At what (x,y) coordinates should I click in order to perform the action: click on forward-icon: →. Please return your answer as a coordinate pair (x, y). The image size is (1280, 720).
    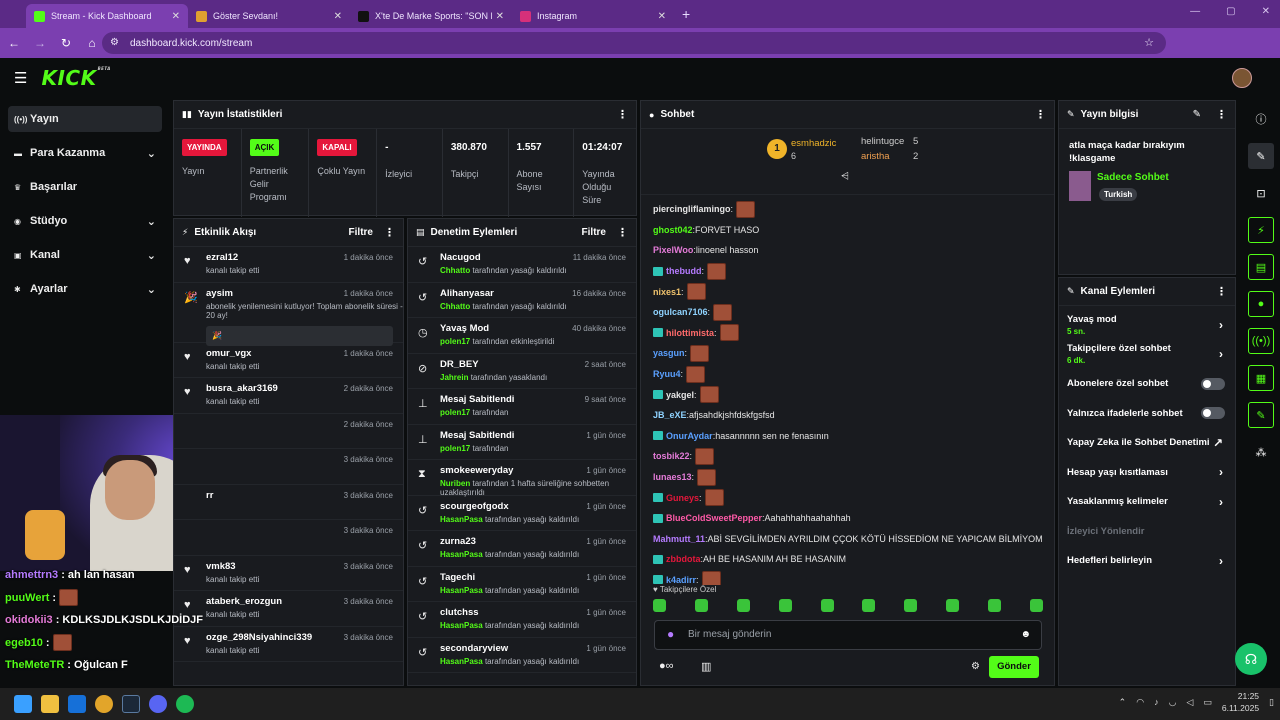
    Looking at the image, I should click on (40, 43).